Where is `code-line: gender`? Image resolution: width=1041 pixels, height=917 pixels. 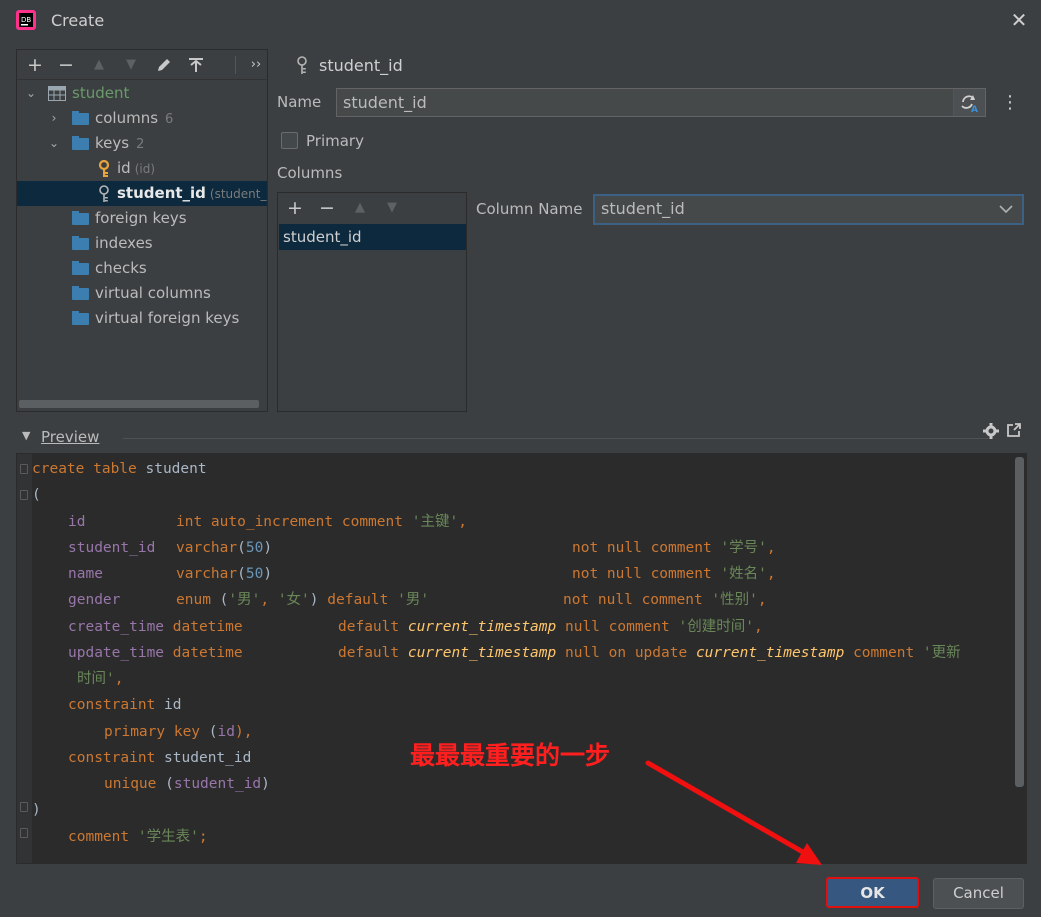 code-line: gender is located at coordinates (94, 600).